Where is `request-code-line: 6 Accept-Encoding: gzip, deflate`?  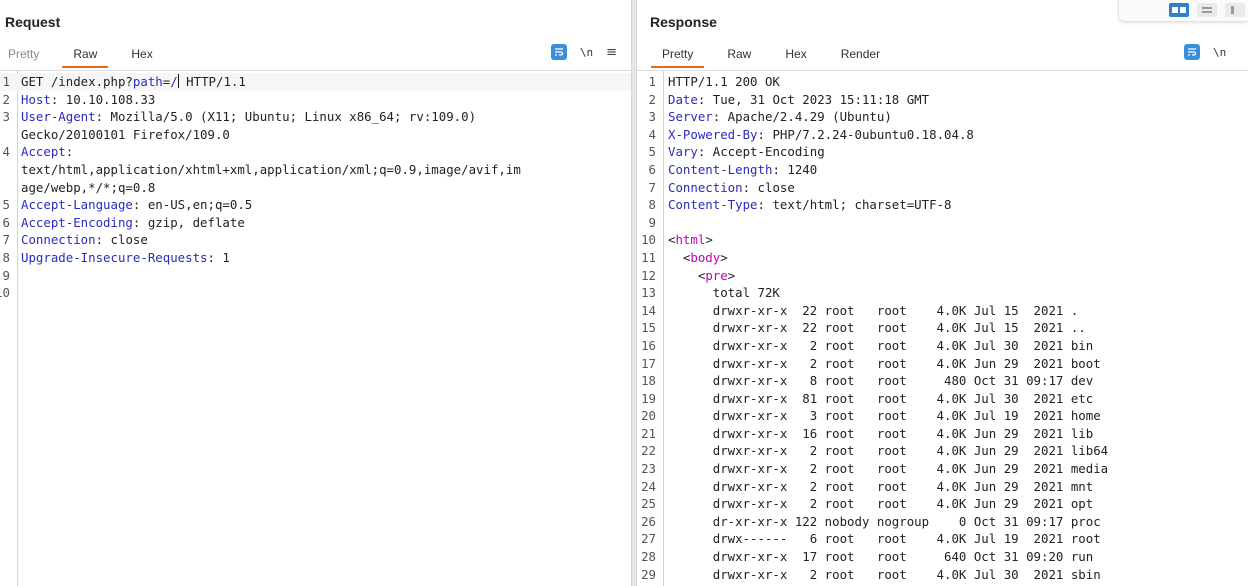
request-code-line: 6 Accept-Encoding: gzip, deflate is located at coordinates (315, 223).